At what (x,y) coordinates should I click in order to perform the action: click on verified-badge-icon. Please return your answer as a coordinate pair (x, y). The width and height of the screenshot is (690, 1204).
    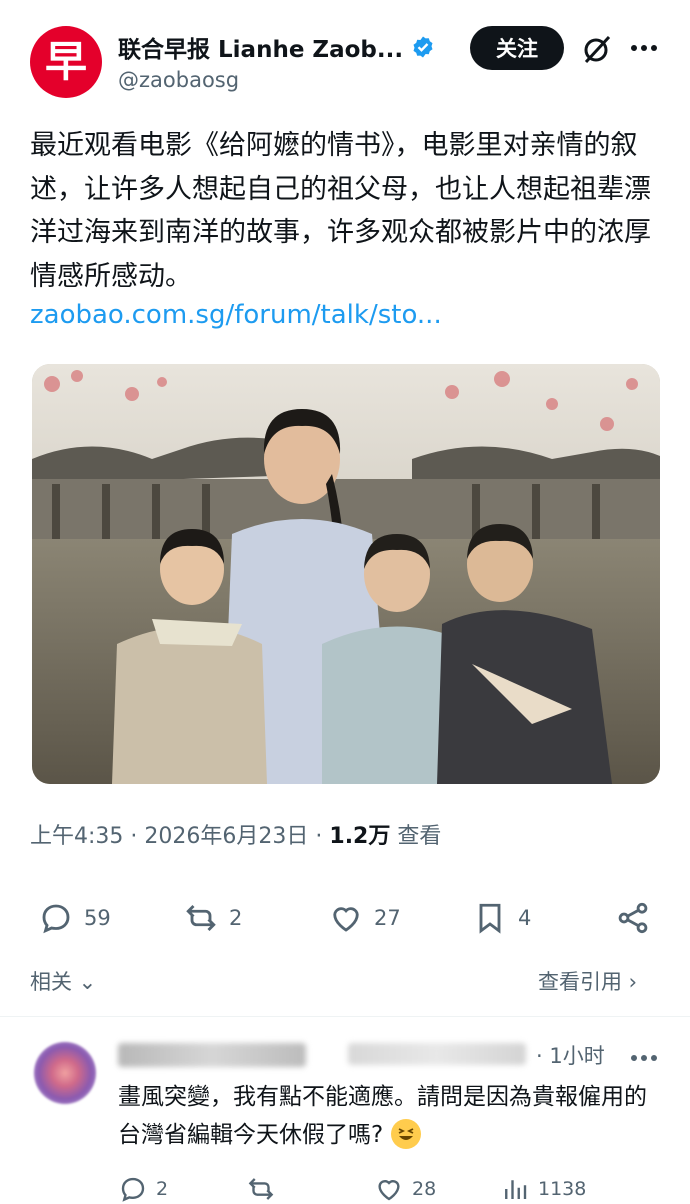
    Looking at the image, I should click on (423, 47).